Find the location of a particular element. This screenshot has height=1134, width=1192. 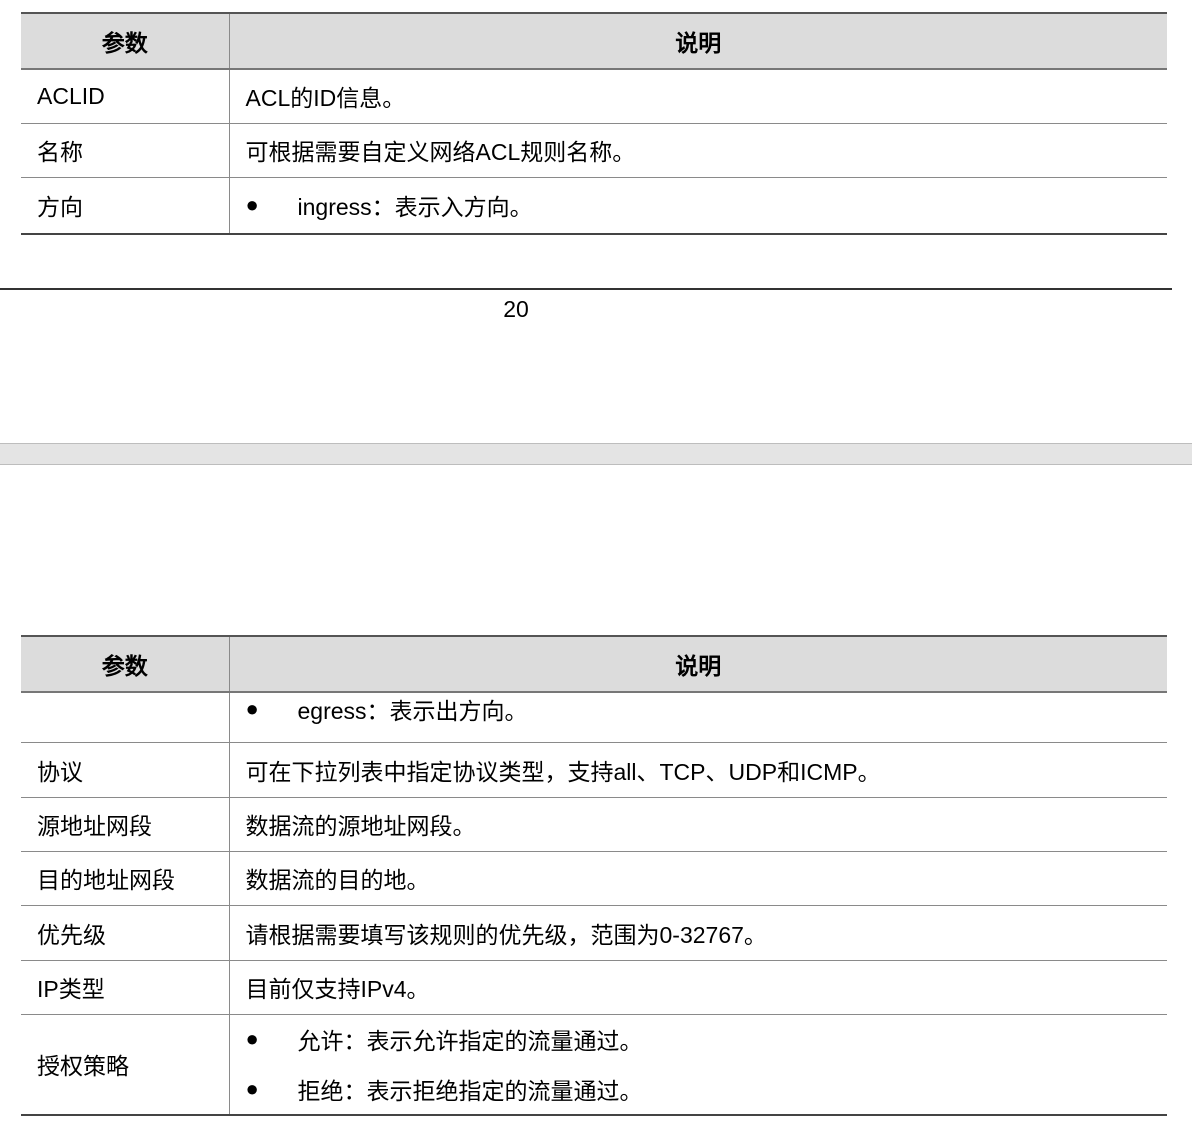

table-row: 目的地址网段 数据流的目的地。 is located at coordinates (594, 878).